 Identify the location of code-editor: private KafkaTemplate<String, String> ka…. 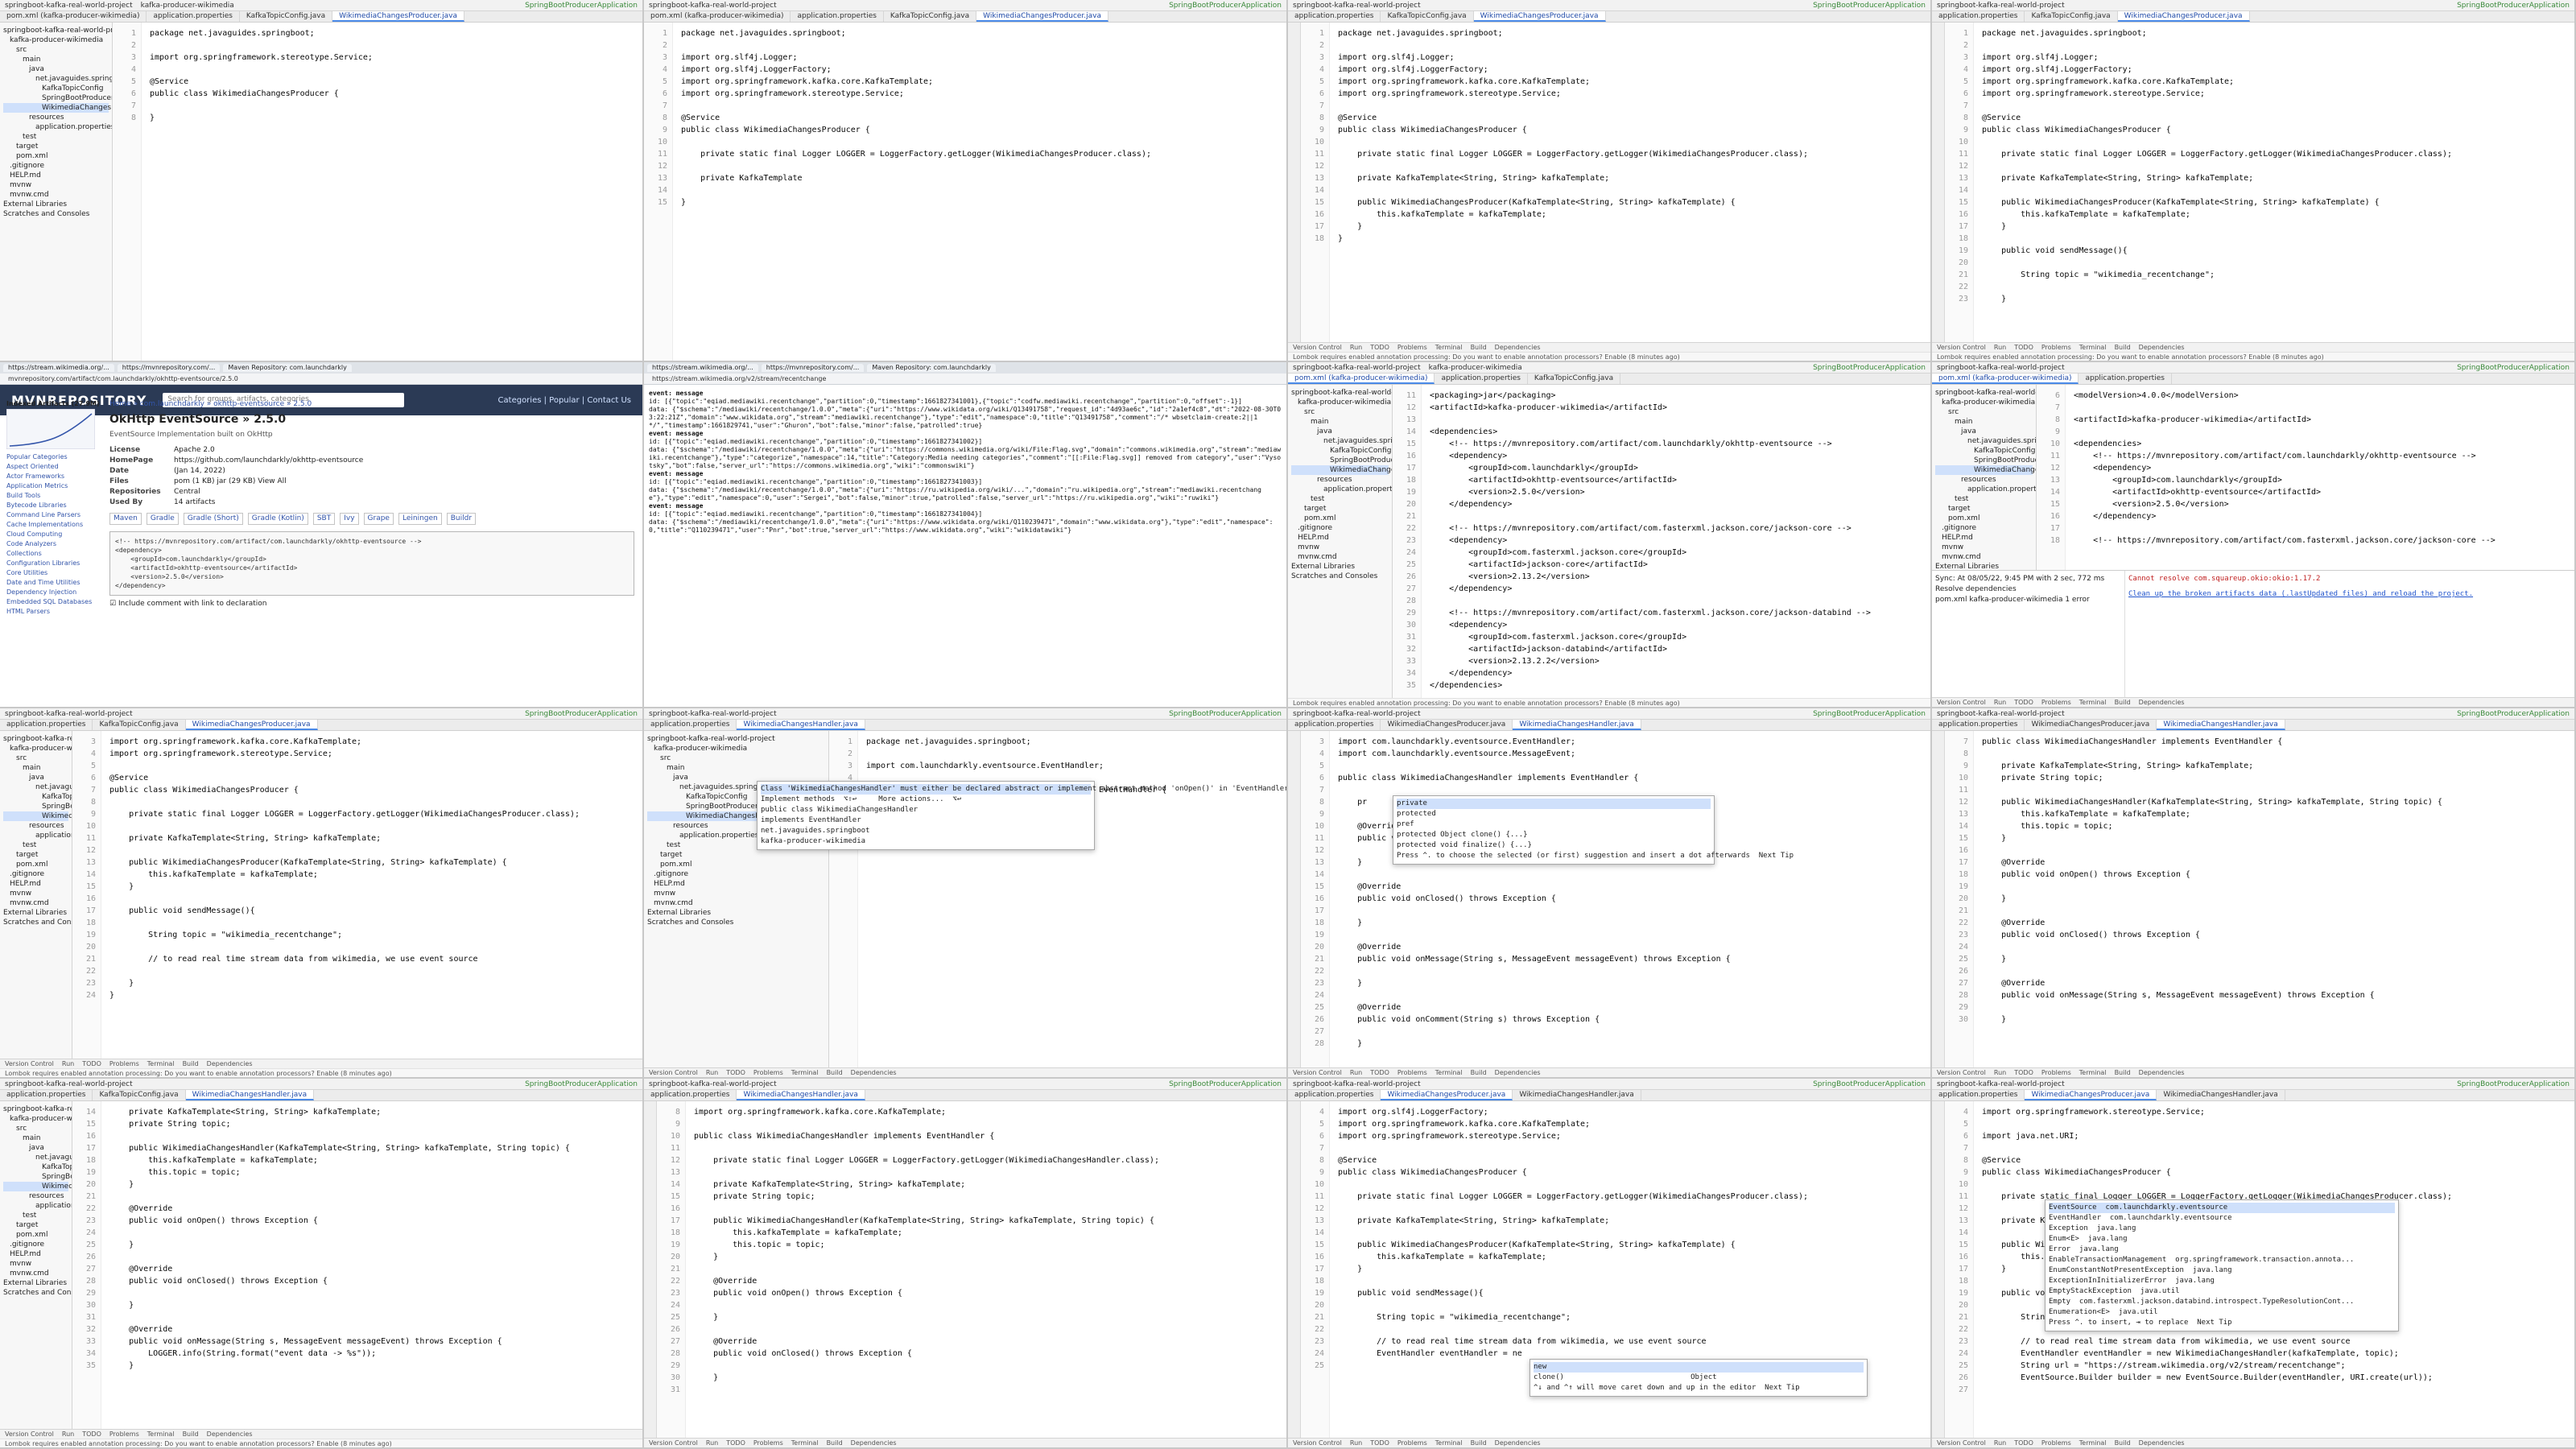
(371, 1265).